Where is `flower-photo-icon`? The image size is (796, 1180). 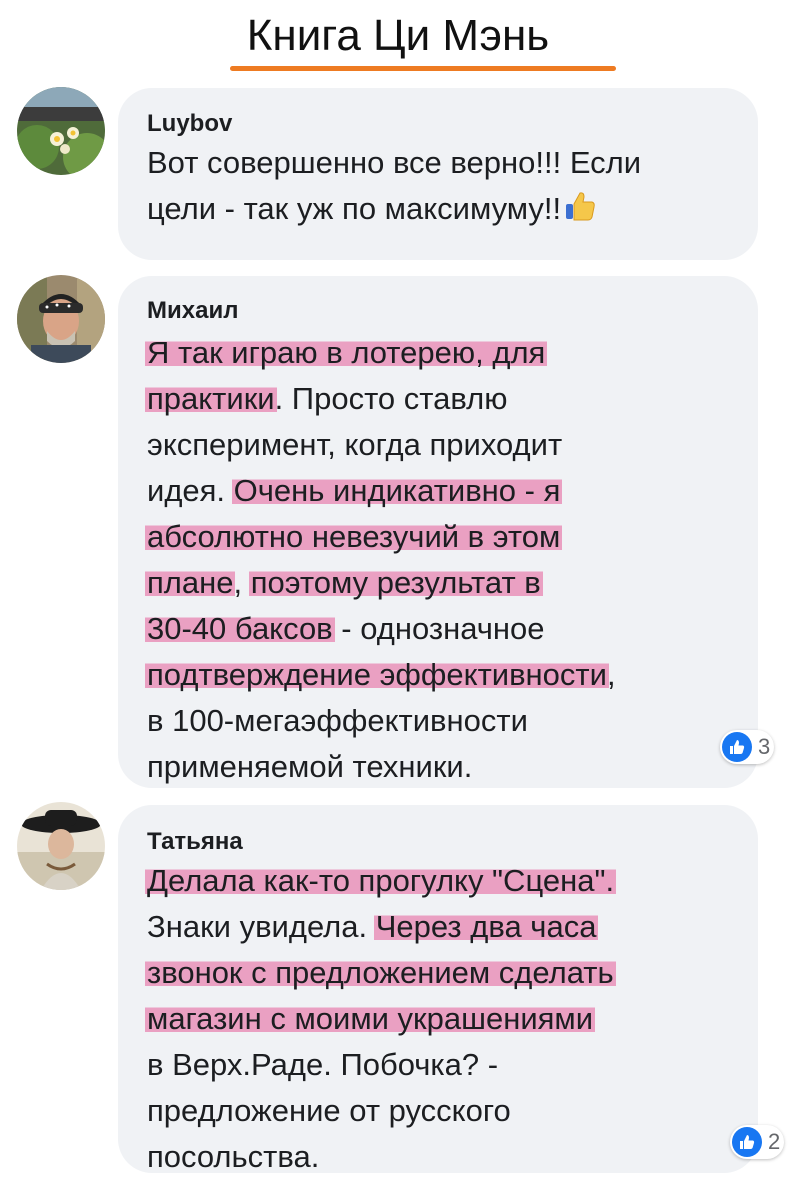
flower-photo-icon is located at coordinates (61, 131).